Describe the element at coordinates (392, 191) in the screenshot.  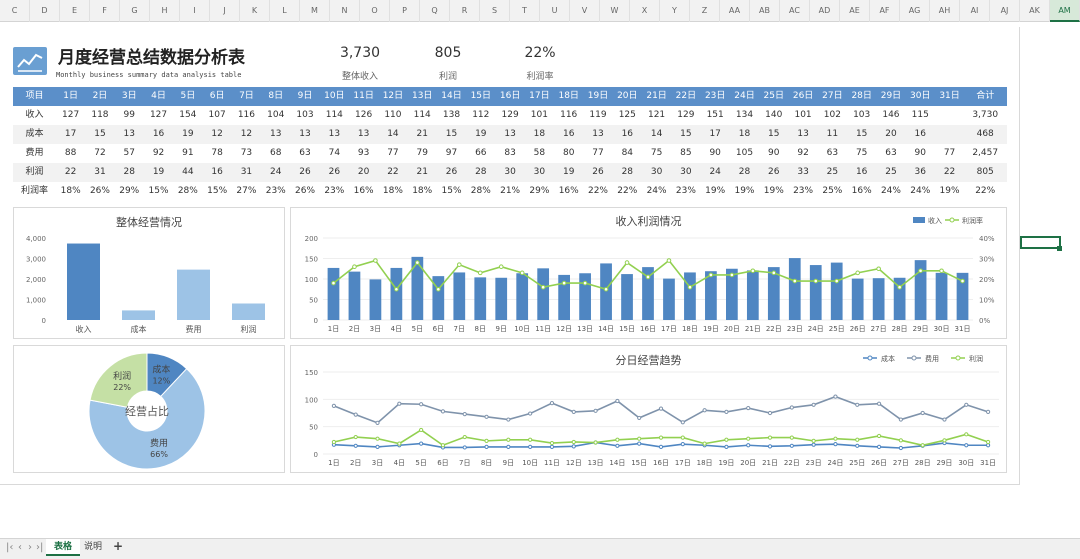
I see `table-cell: 18%` at that location.